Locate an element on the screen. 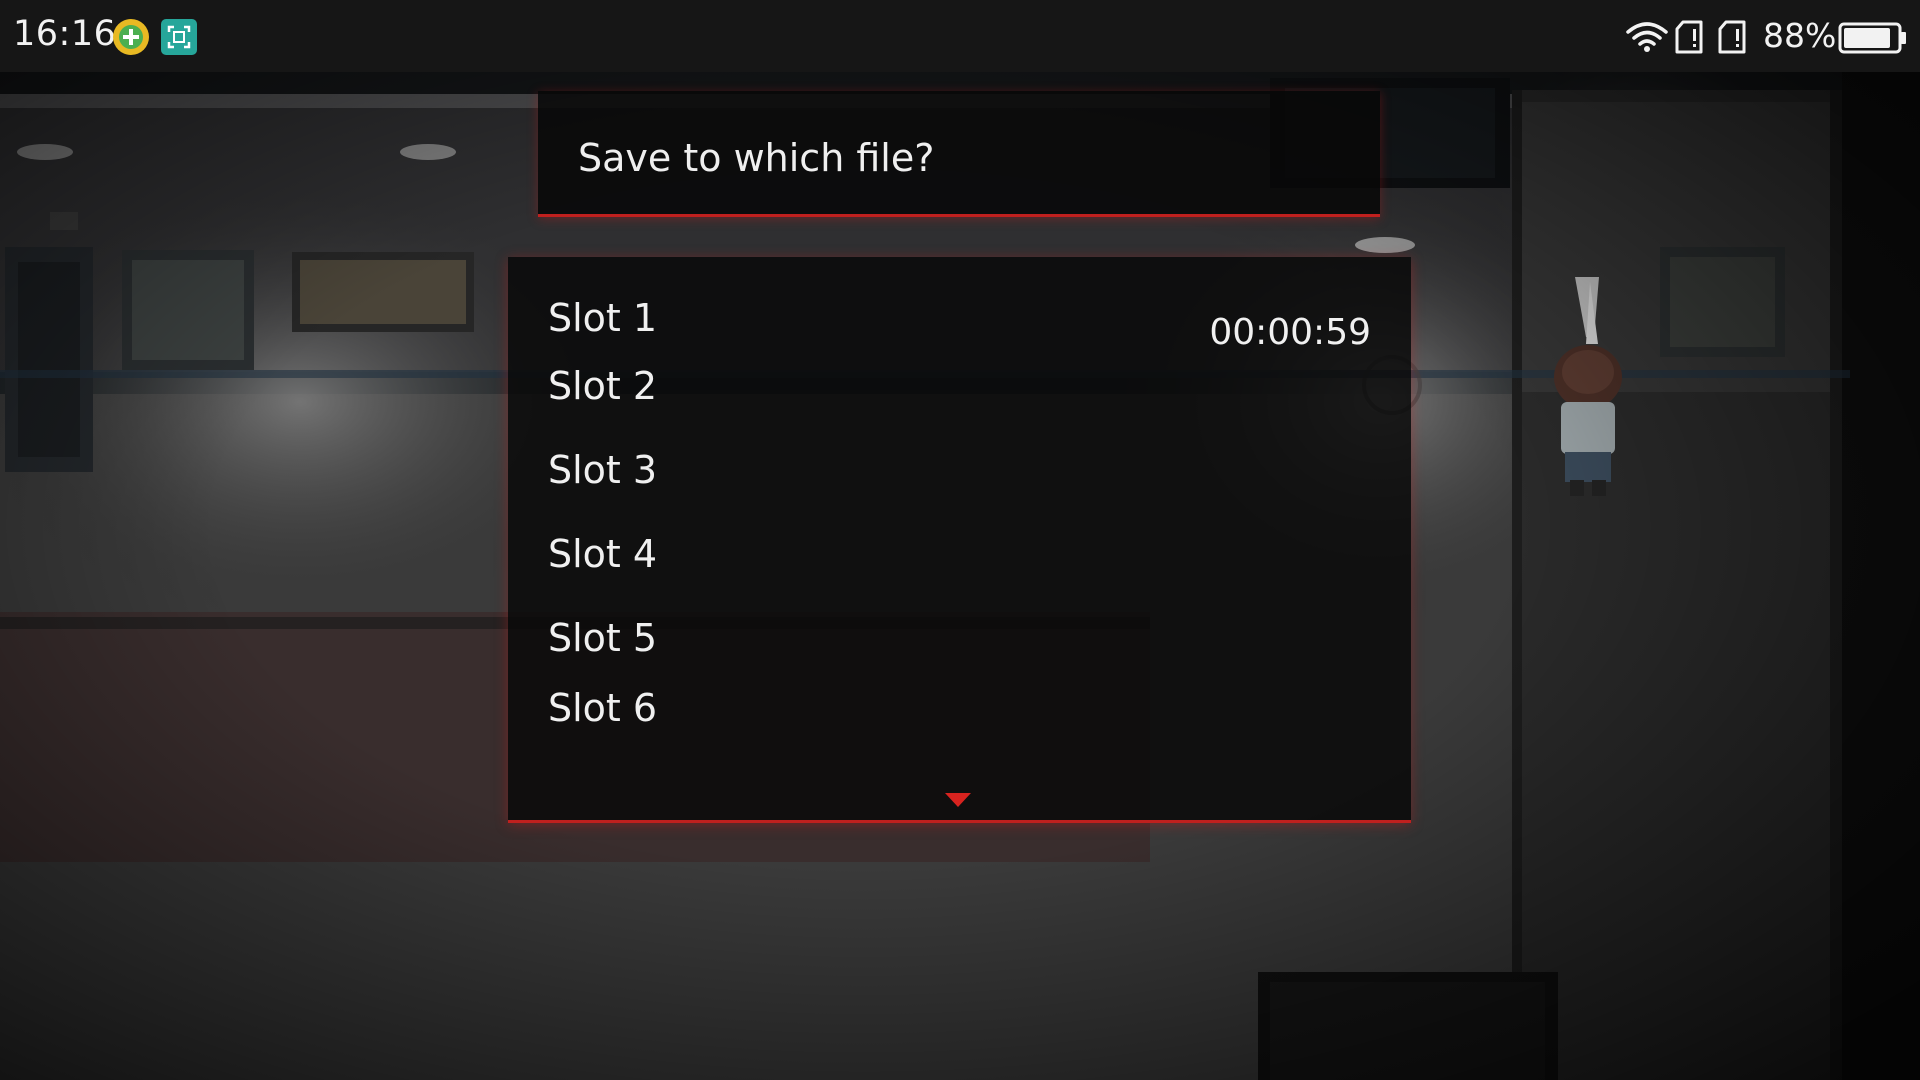 The height and width of the screenshot is (1080, 1920). battery-fill is located at coordinates (1867, 38).